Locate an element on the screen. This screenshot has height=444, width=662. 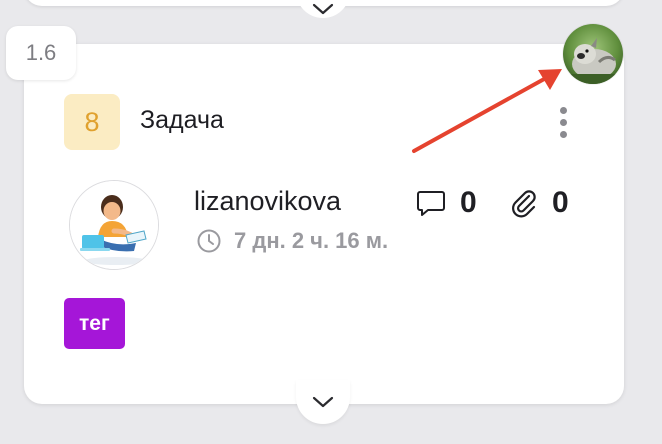
assignee-username: lizanovikova is located at coordinates (268, 201).